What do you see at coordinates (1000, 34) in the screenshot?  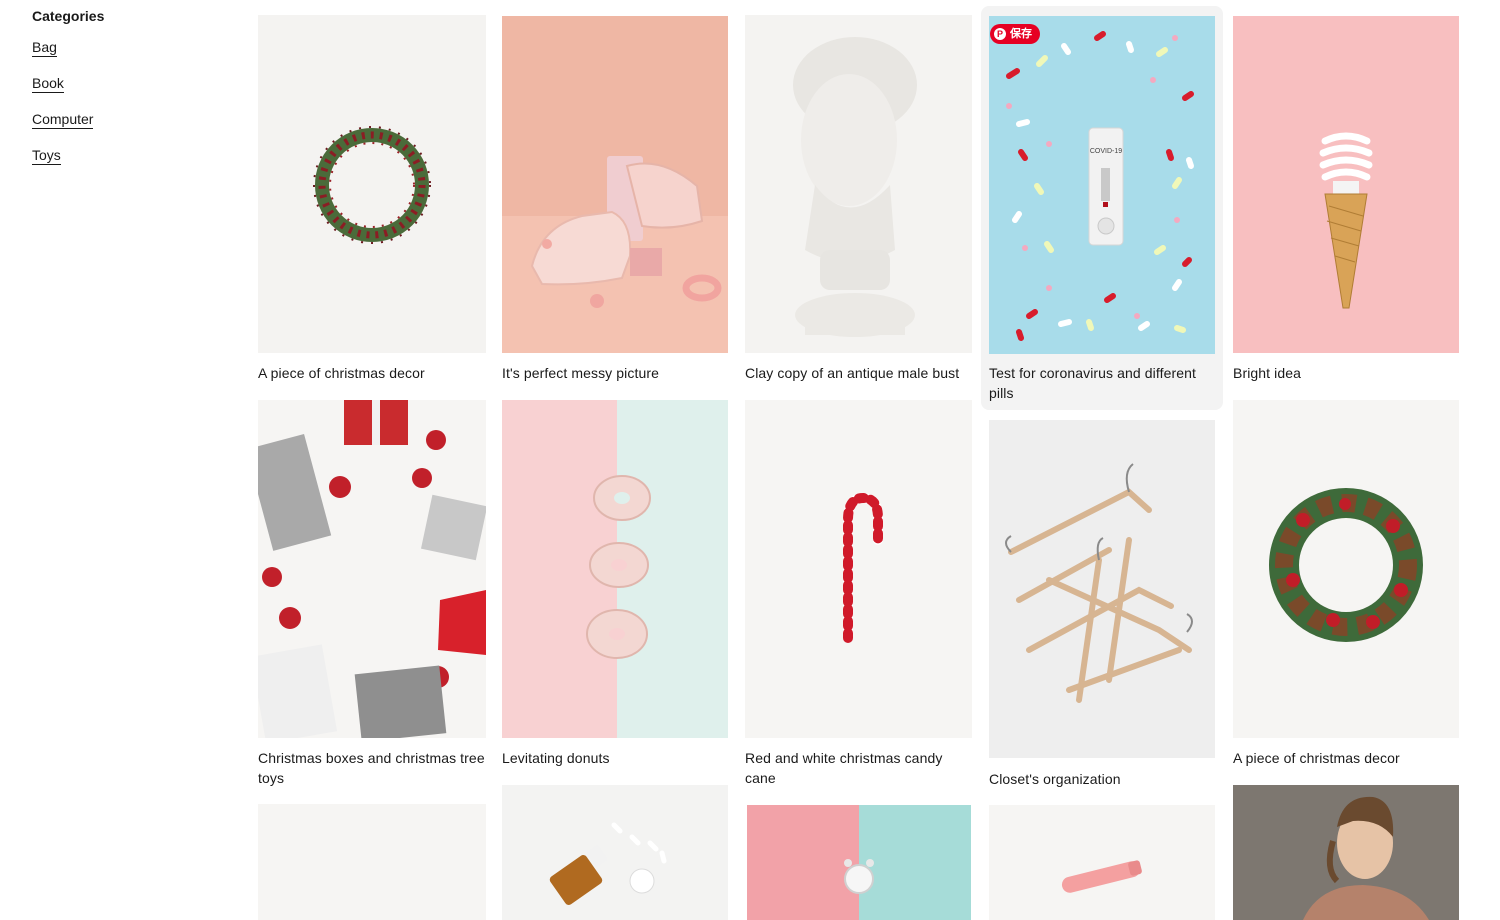 I see `pinterest-icon: P` at bounding box center [1000, 34].